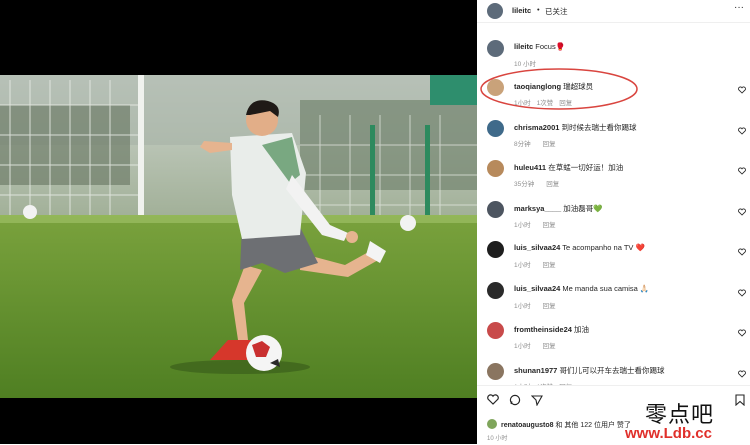  Describe the element at coordinates (495, 11) in the screenshot. I see `author-avatar` at that location.